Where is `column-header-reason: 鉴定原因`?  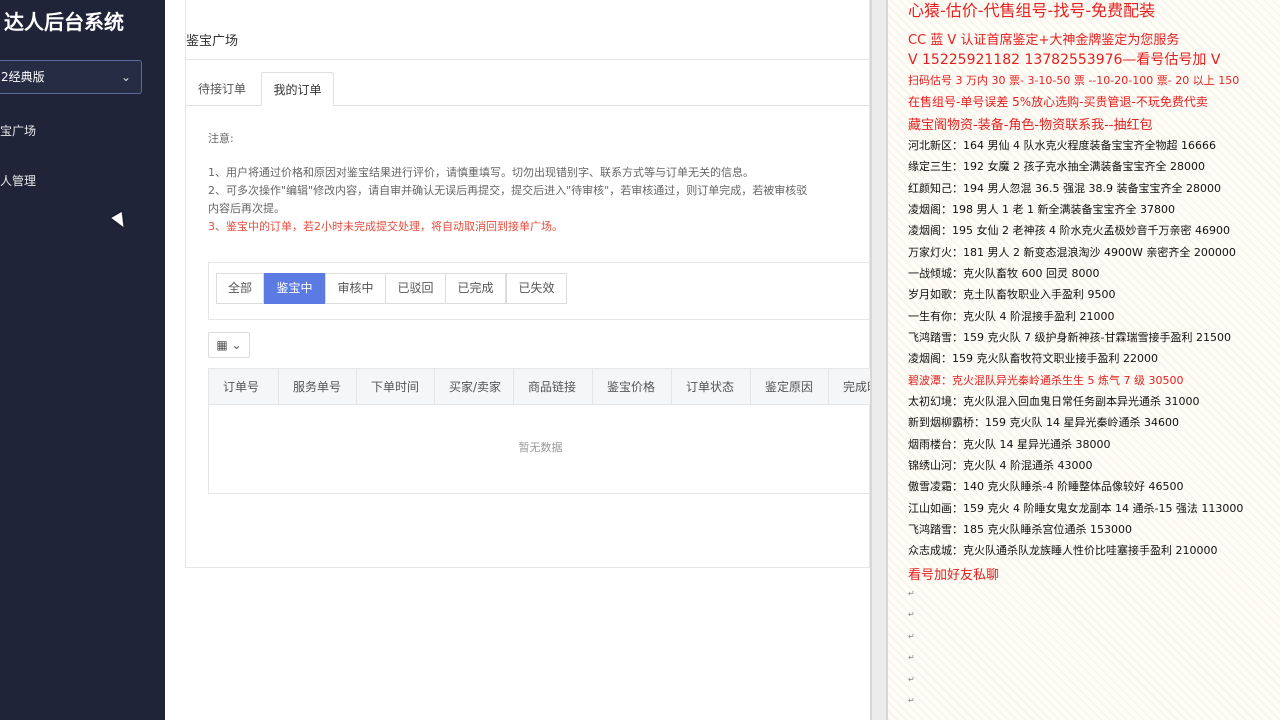 column-header-reason: 鉴定原因 is located at coordinates (790, 387).